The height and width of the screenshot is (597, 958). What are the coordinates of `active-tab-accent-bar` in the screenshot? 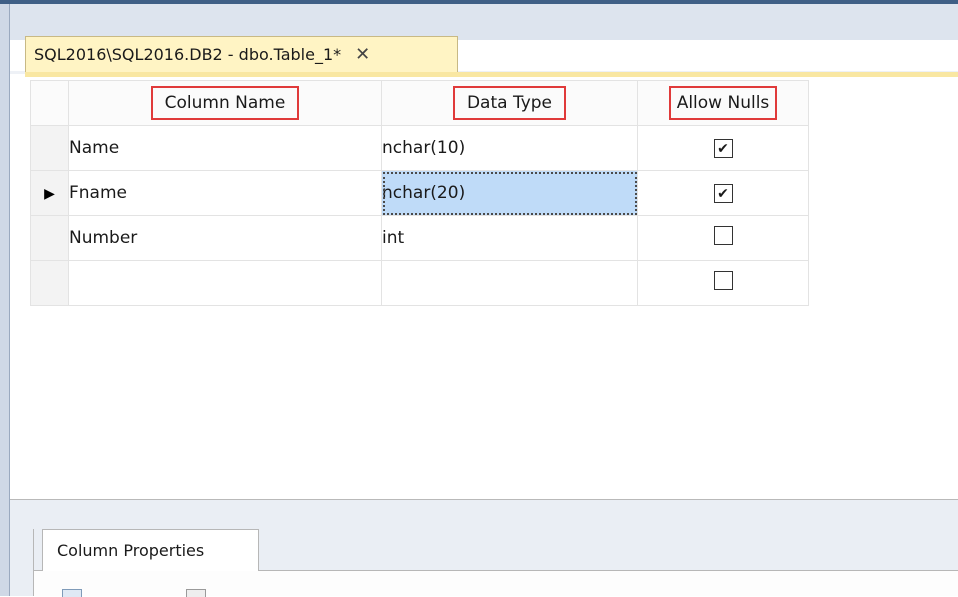 It's located at (491, 74).